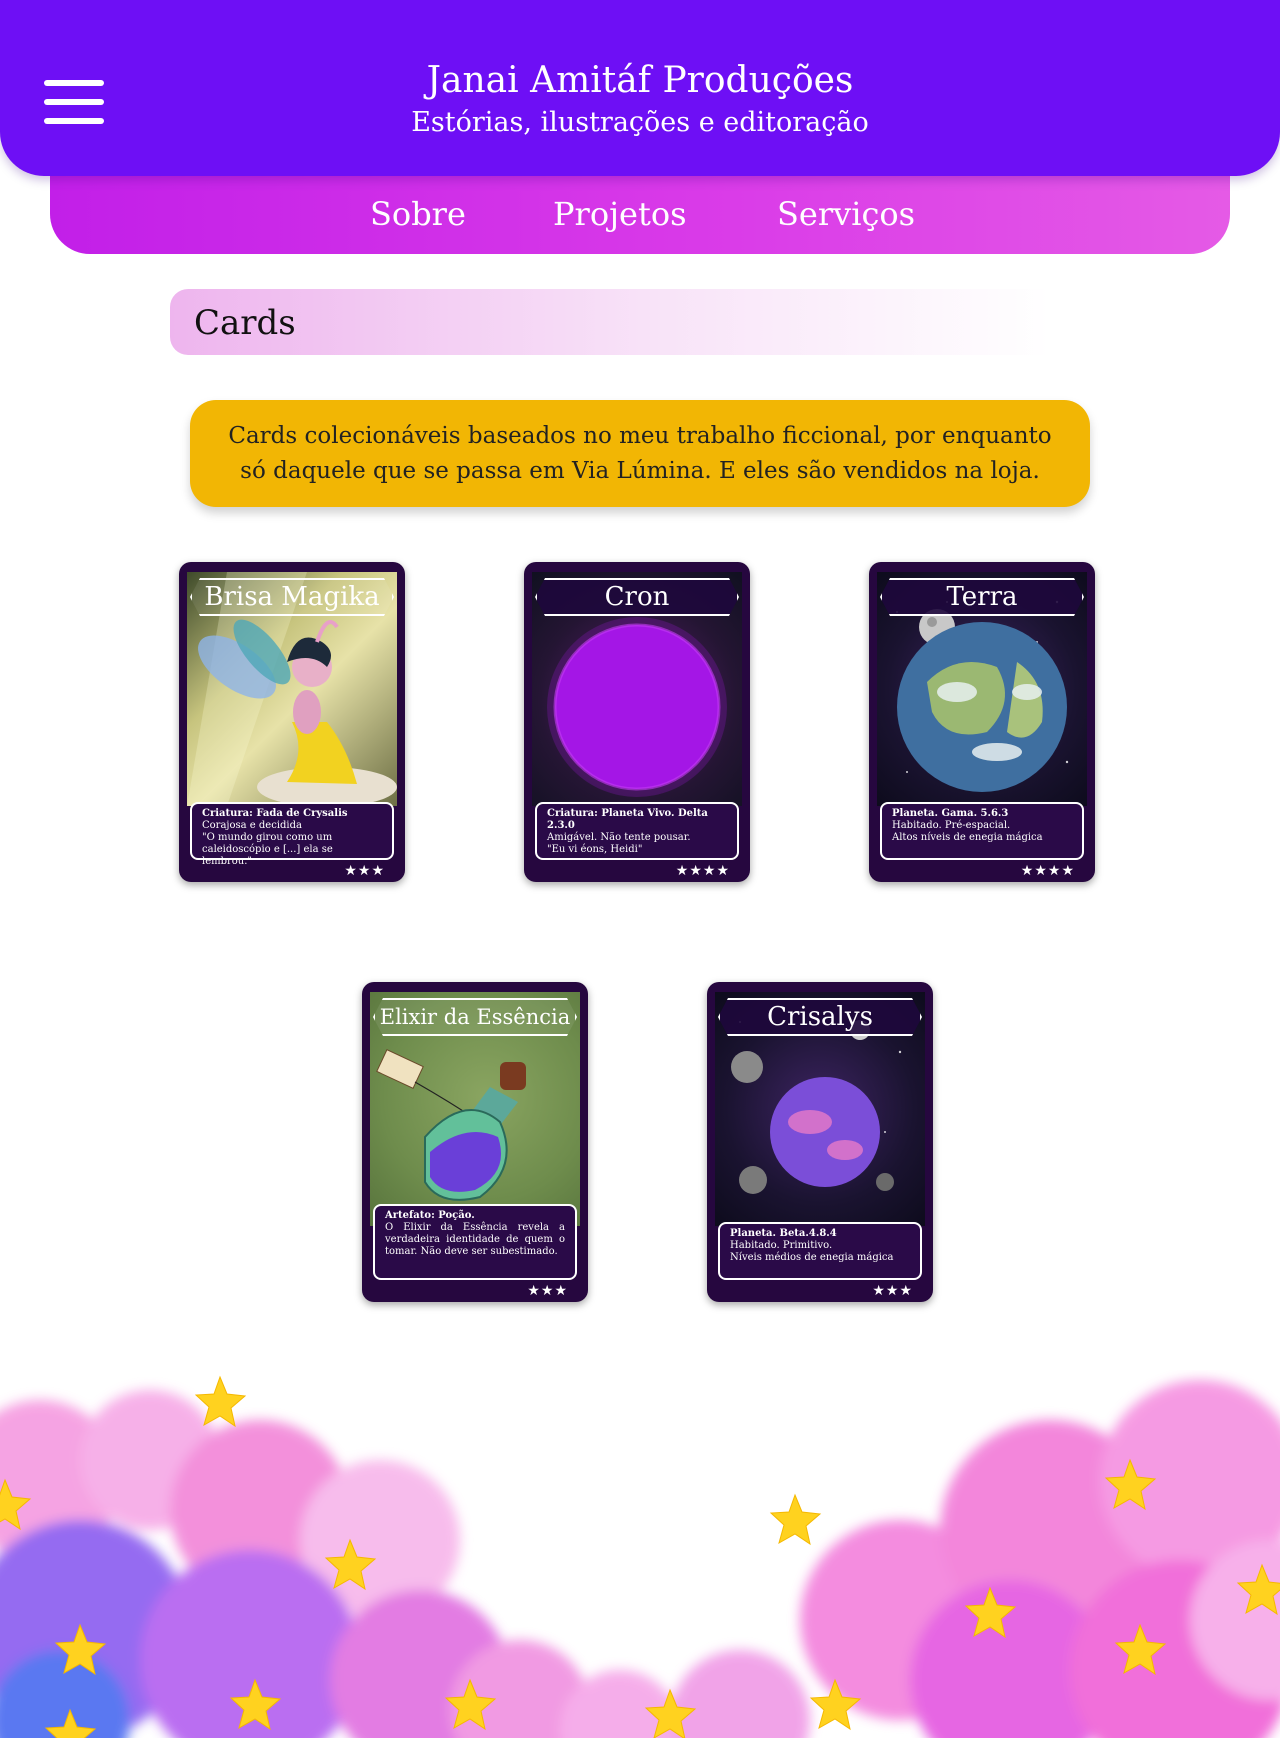 This screenshot has height=1738, width=1280. What do you see at coordinates (610, 322) in the screenshot?
I see `section-heading: Cards` at bounding box center [610, 322].